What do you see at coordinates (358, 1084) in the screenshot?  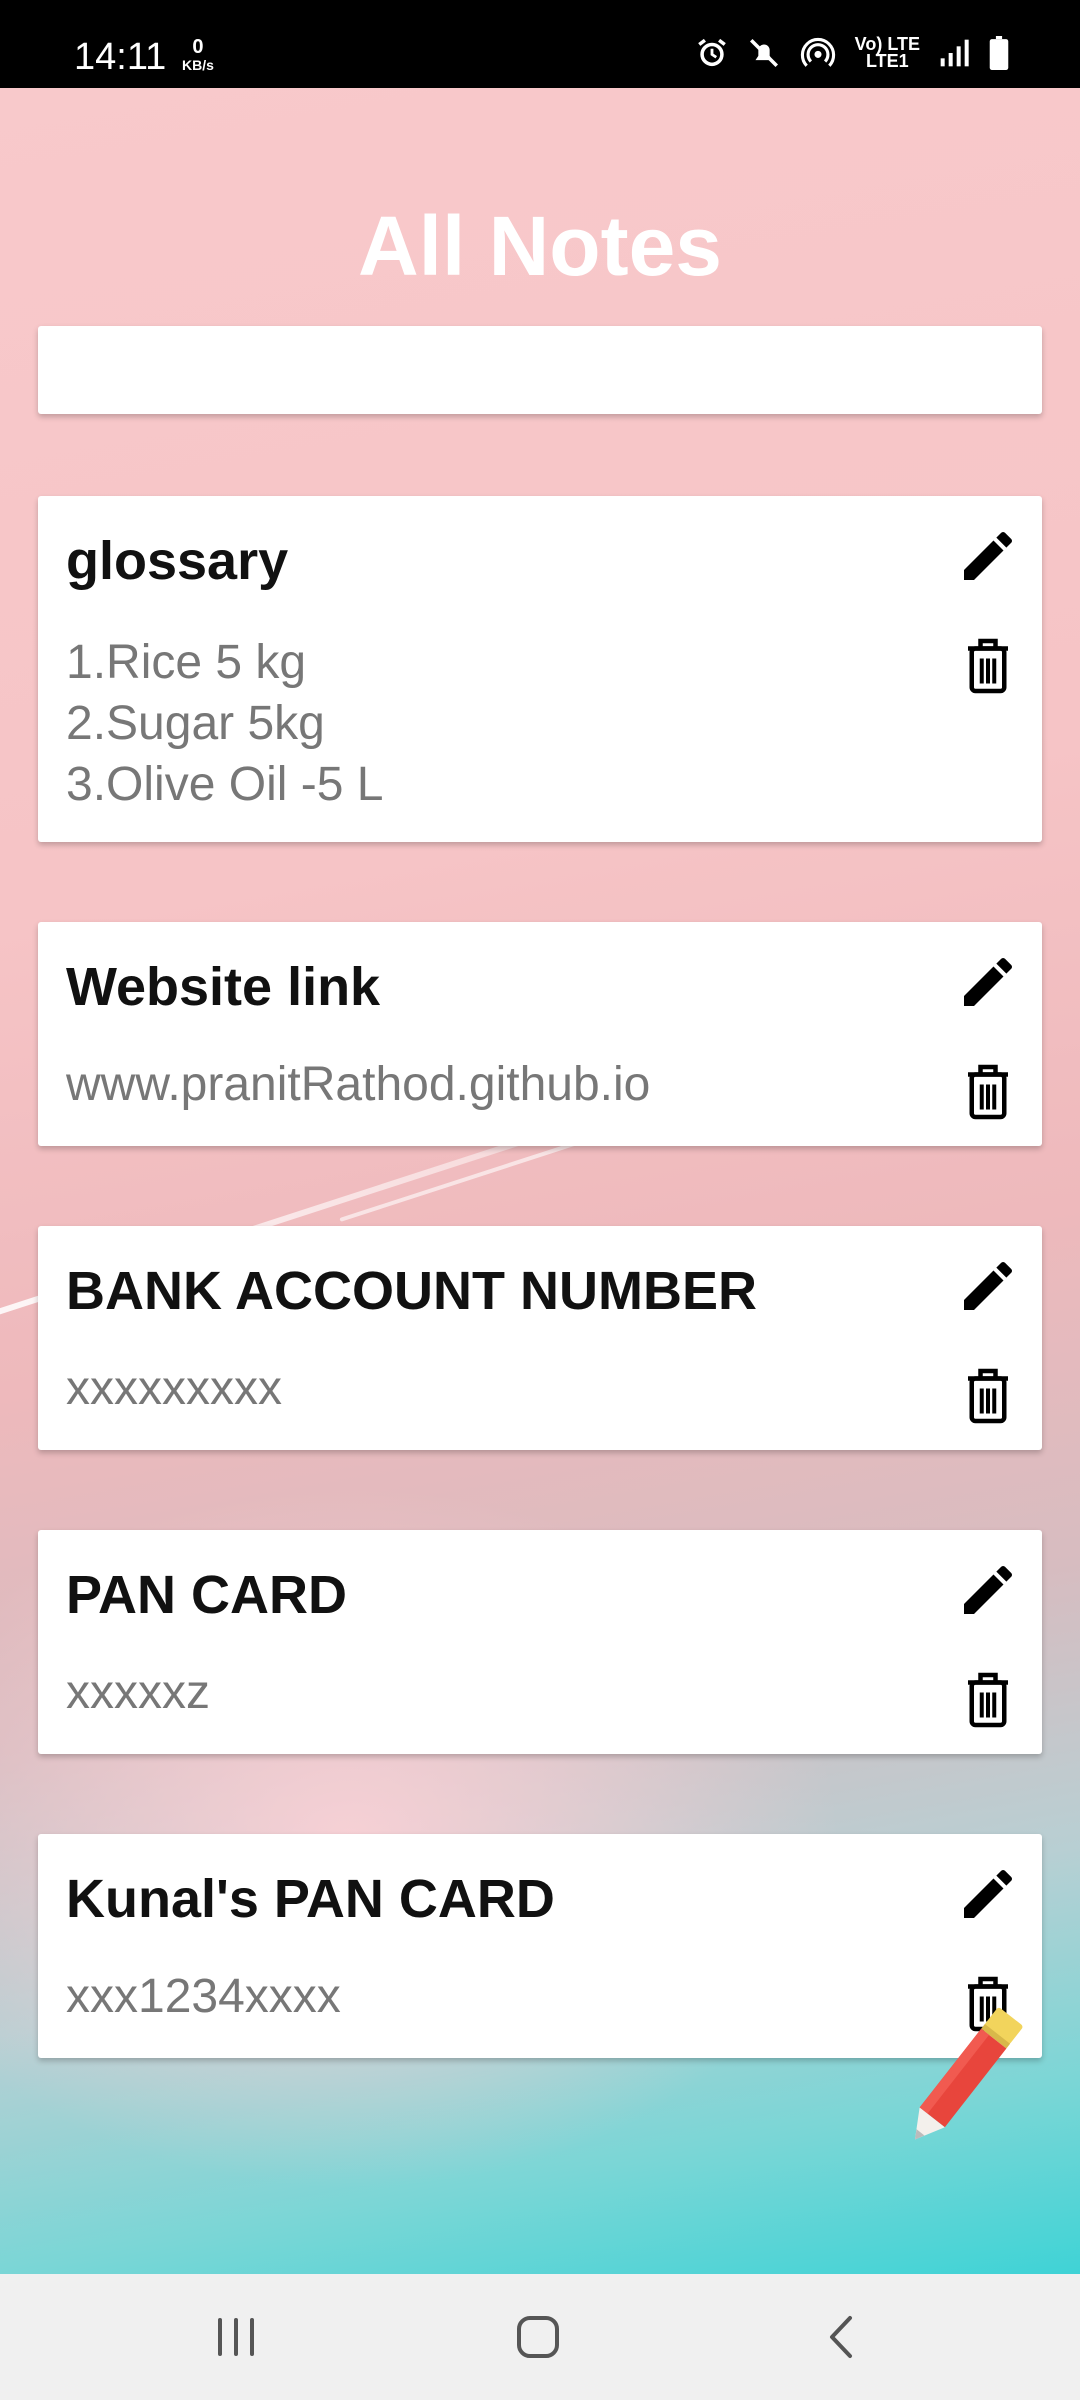 I see `note-body: www.pranitRathod.github.io` at bounding box center [358, 1084].